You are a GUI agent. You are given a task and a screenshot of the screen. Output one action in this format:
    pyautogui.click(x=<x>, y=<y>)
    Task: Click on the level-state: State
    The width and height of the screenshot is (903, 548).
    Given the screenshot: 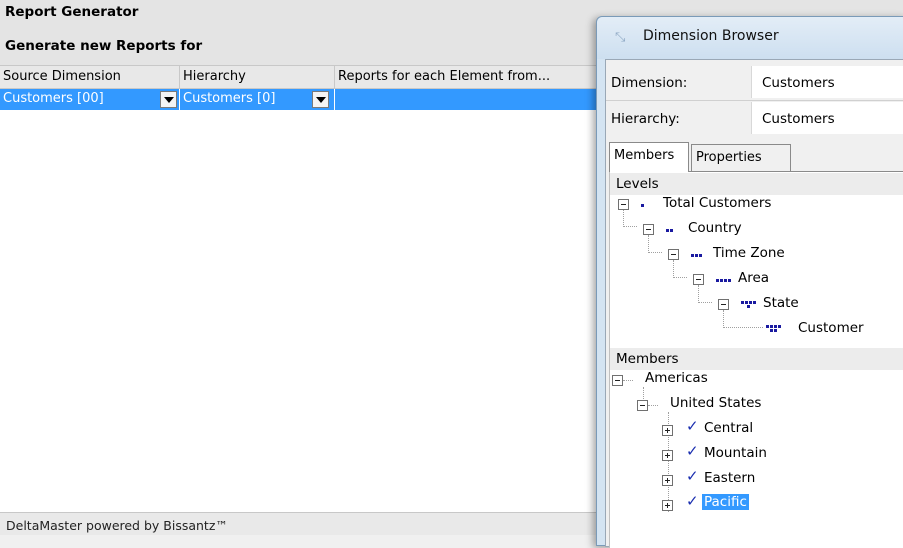 What is the action you would take?
    pyautogui.click(x=781, y=303)
    